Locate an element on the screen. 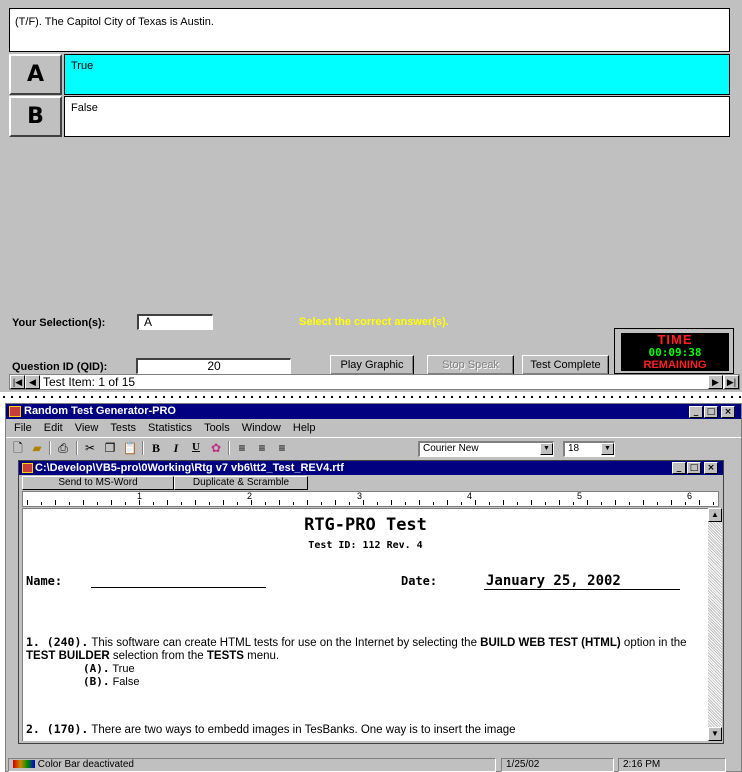  close-icon: × is located at coordinates (728, 412).